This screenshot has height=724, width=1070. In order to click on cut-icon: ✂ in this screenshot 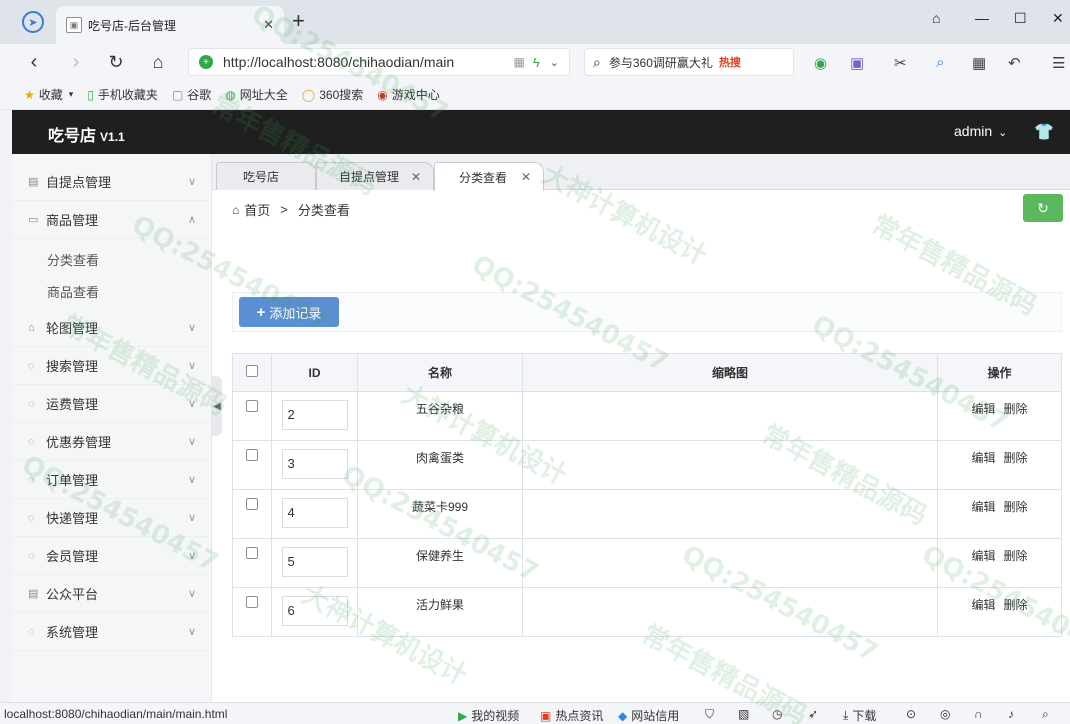, I will do `click(900, 63)`.